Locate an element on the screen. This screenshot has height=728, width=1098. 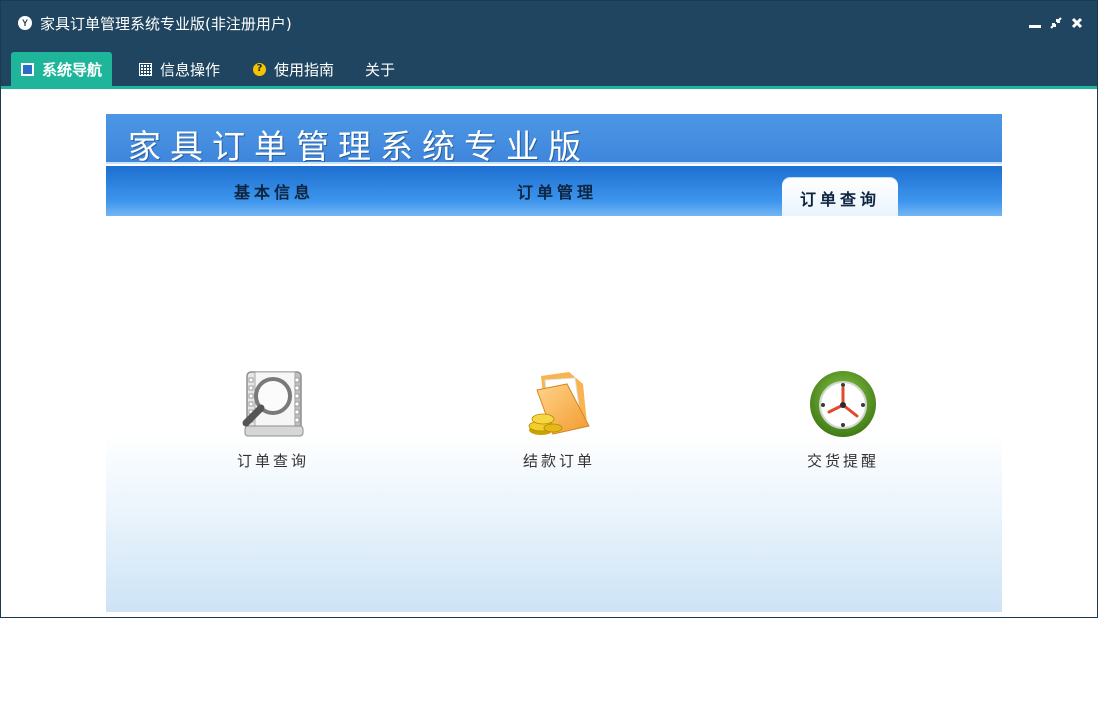
menu-item-label: 使用指南 is located at coordinates (304, 69).